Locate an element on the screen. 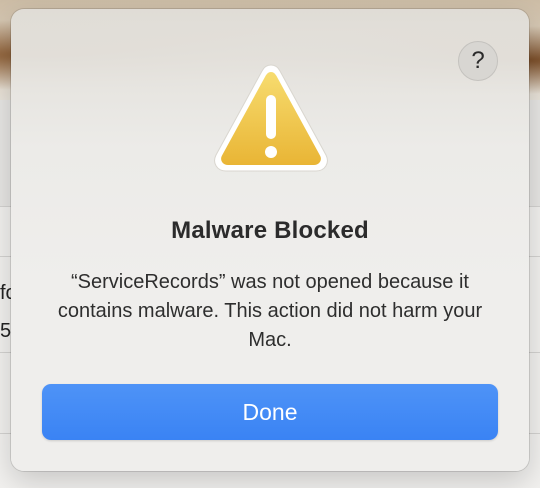 The height and width of the screenshot is (488, 540). dialog-title: Malware Blocked is located at coordinates (270, 230).